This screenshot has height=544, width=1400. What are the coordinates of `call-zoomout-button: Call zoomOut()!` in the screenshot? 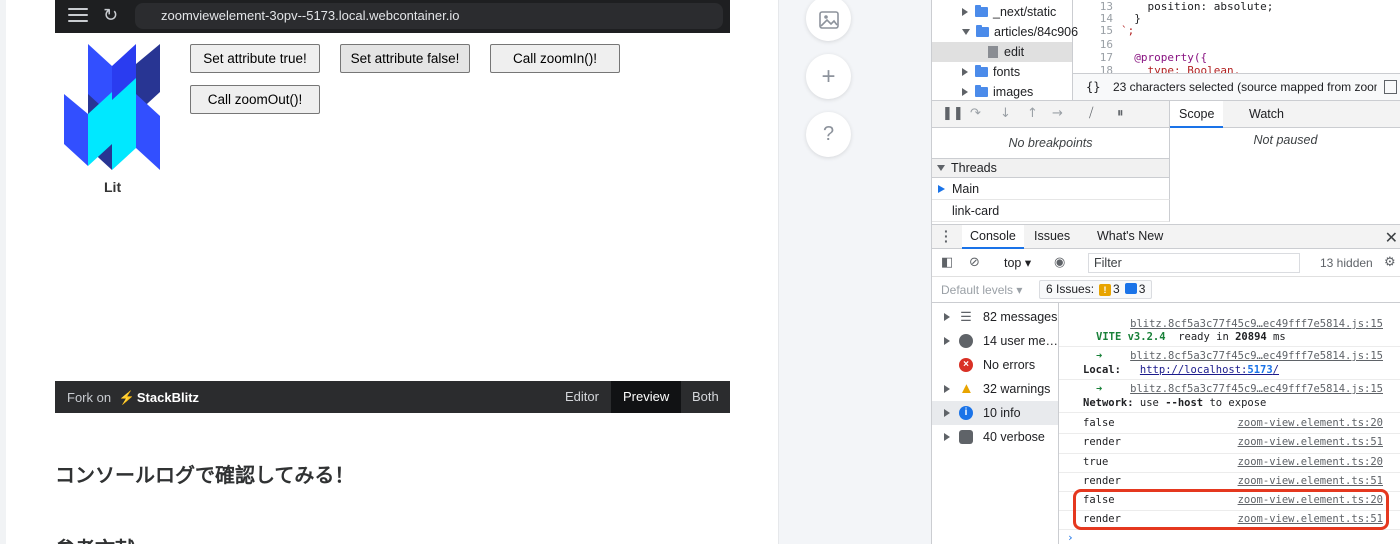 It's located at (255, 99).